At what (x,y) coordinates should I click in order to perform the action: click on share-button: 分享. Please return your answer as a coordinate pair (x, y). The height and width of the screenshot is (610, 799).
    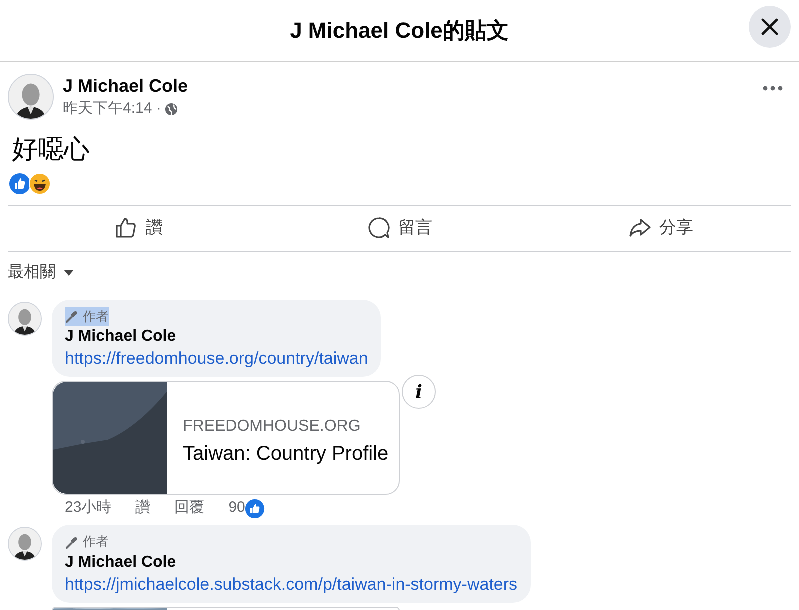
    Looking at the image, I should click on (660, 228).